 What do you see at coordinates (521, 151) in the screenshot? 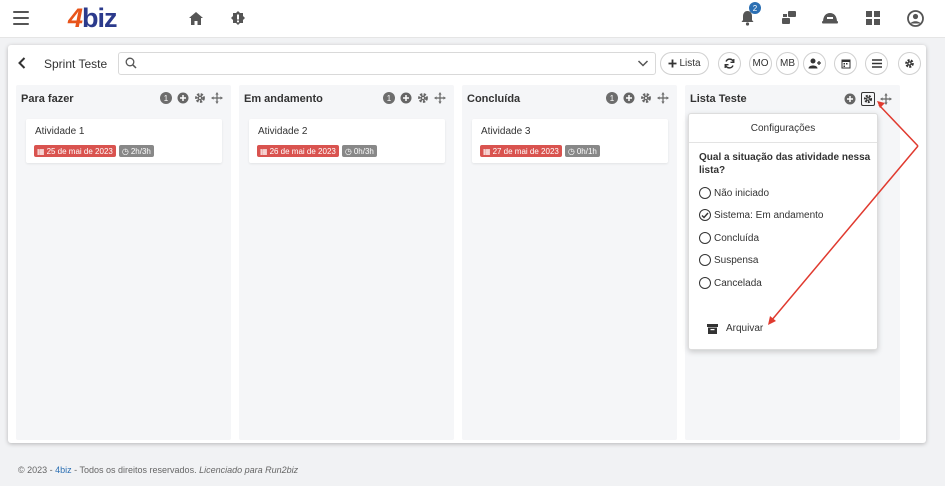
I see `due-date-tag: ▦ 27 de mai de 2023` at bounding box center [521, 151].